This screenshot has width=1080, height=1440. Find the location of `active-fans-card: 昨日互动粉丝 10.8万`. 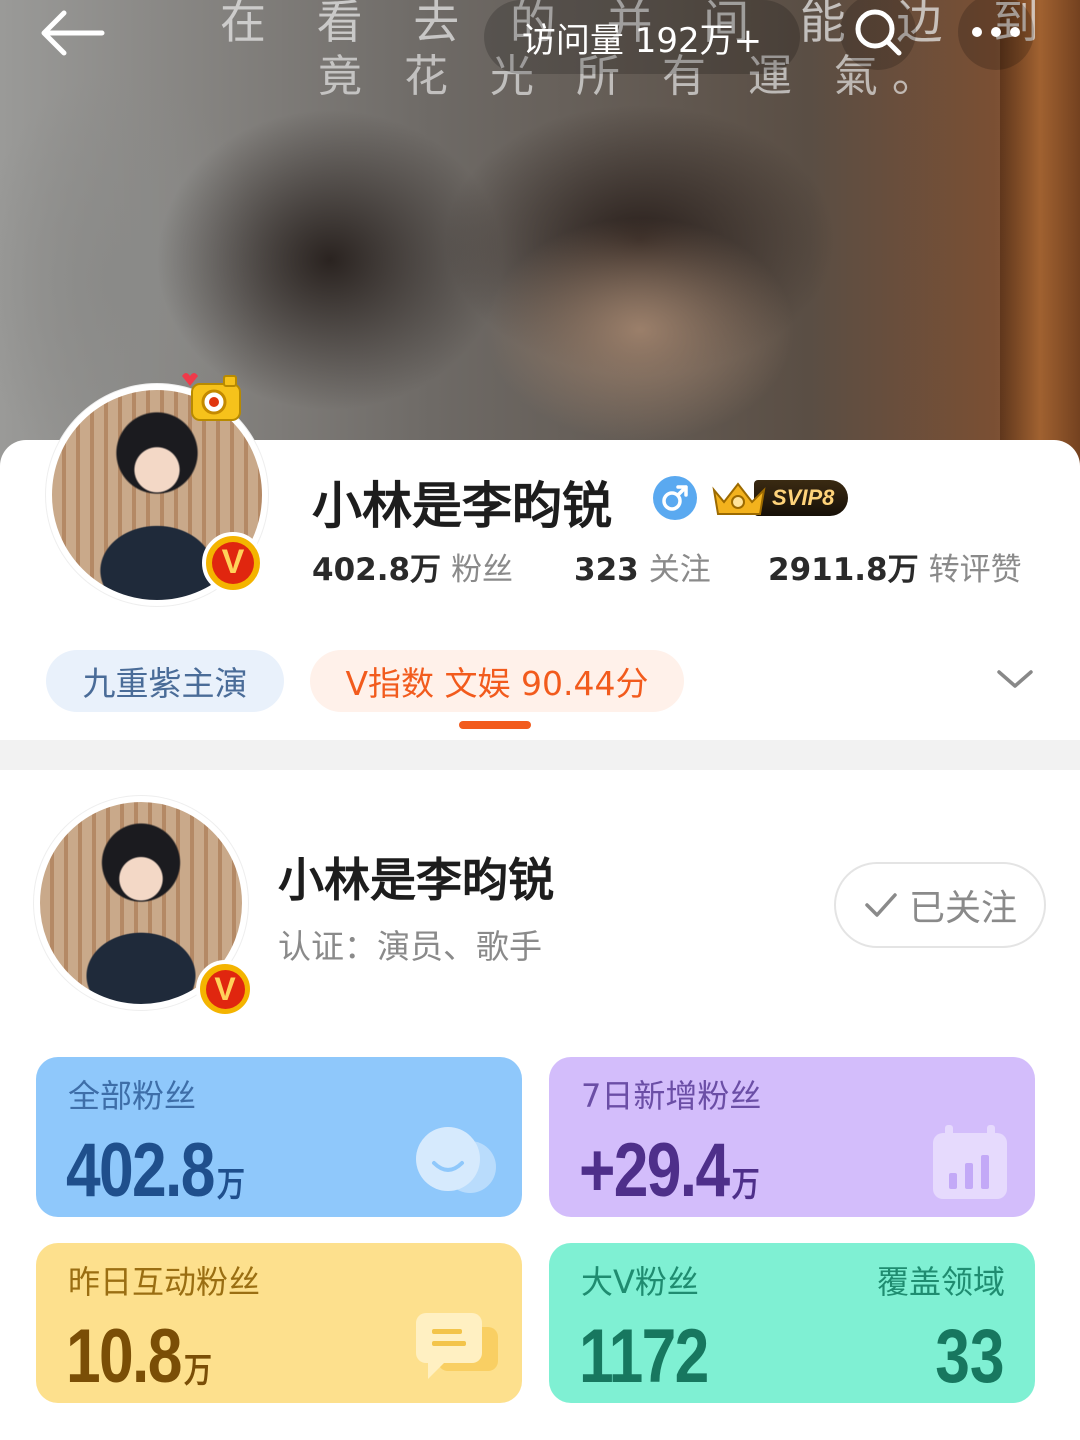

active-fans-card: 昨日互动粉丝 10.8万 is located at coordinates (279, 1323).